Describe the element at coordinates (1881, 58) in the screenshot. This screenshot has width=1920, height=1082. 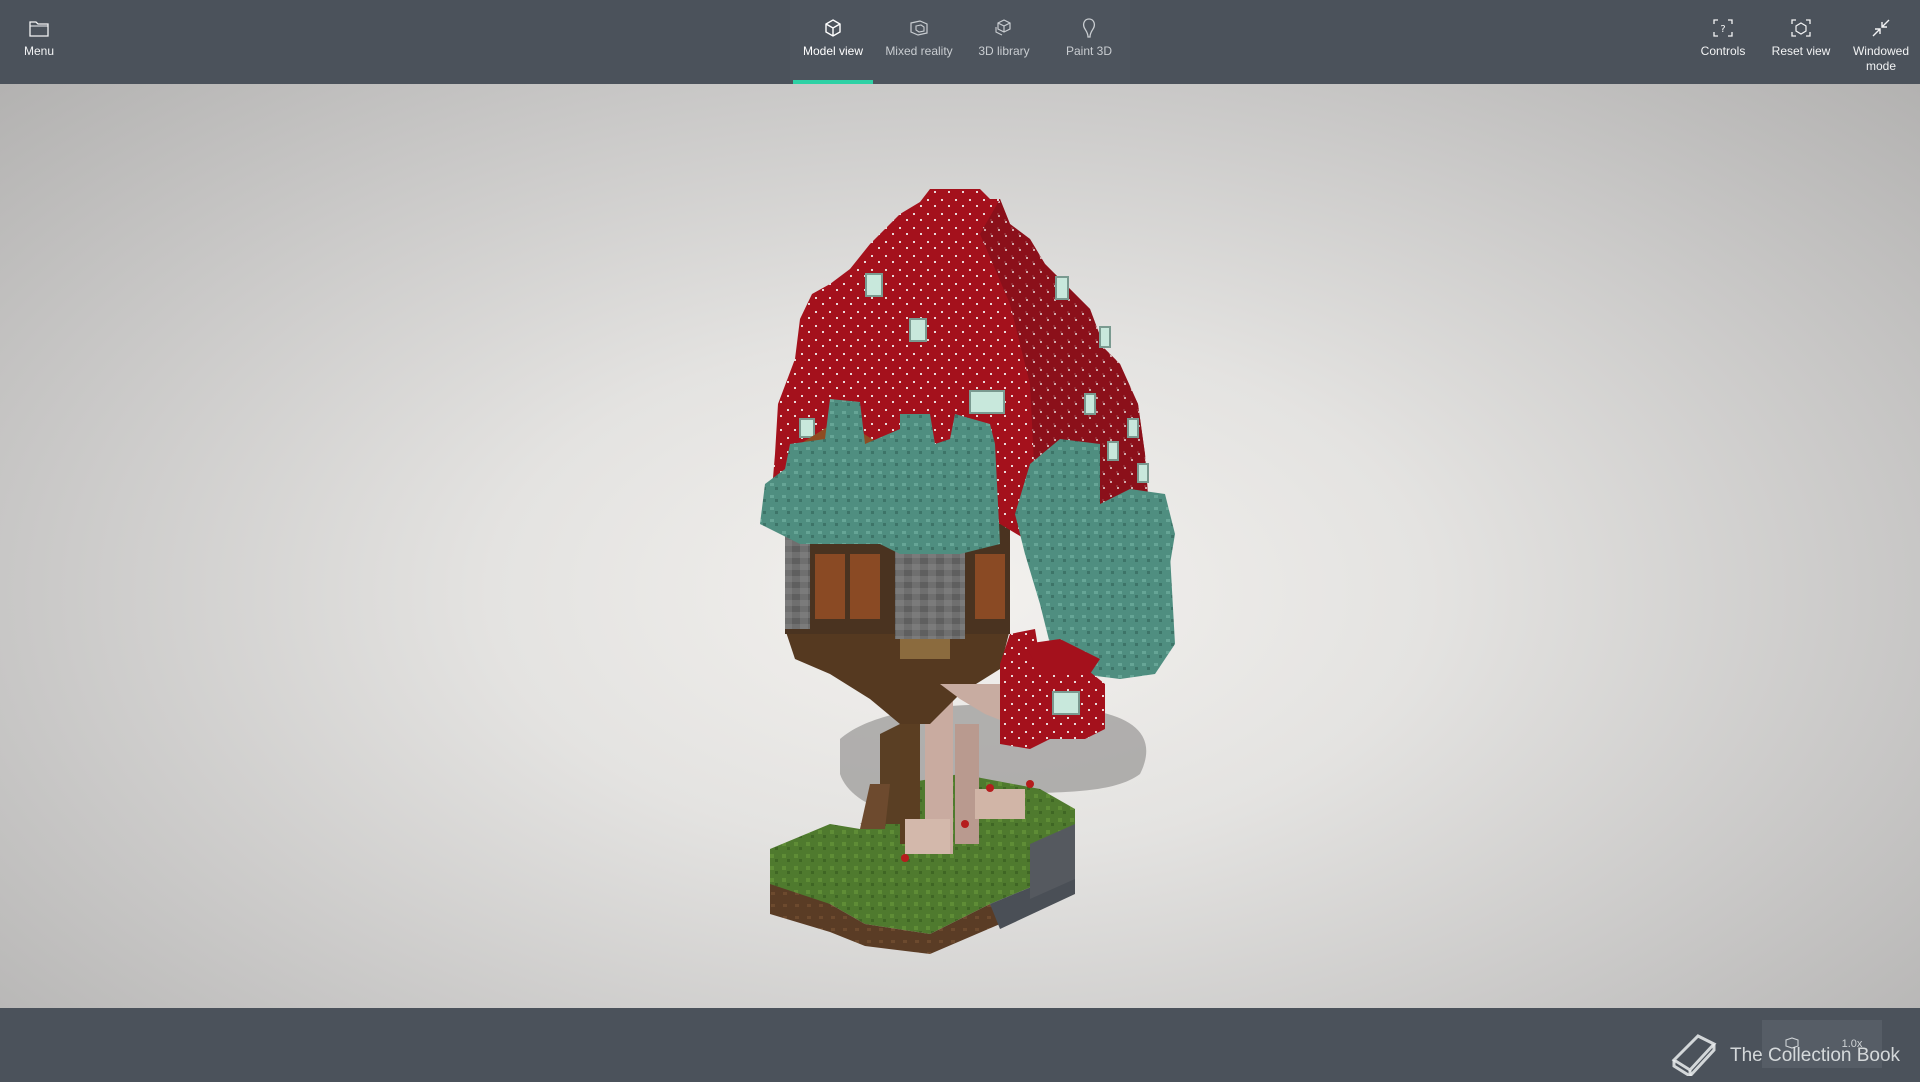
I see `windowed-mode-label: Windowed mode` at that location.